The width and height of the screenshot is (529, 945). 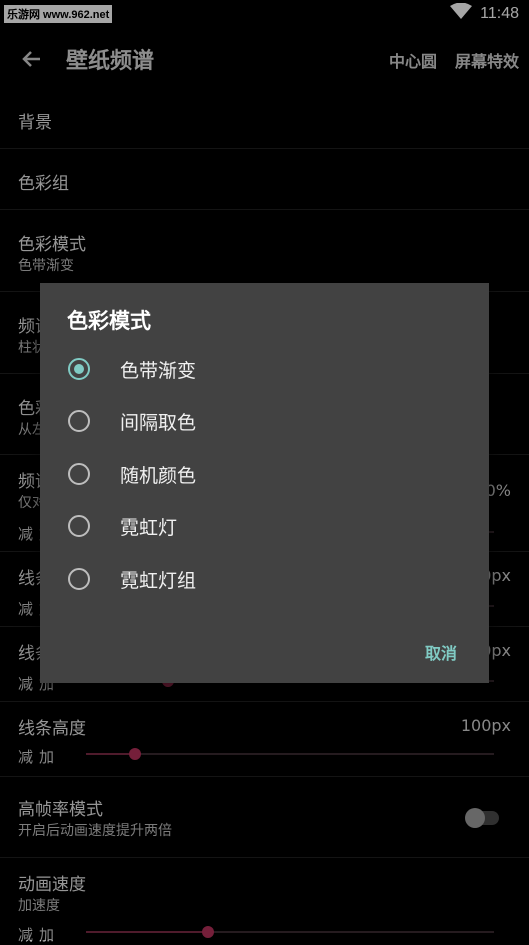 What do you see at coordinates (158, 581) in the screenshot?
I see `option-label: 霓虹灯组` at bounding box center [158, 581].